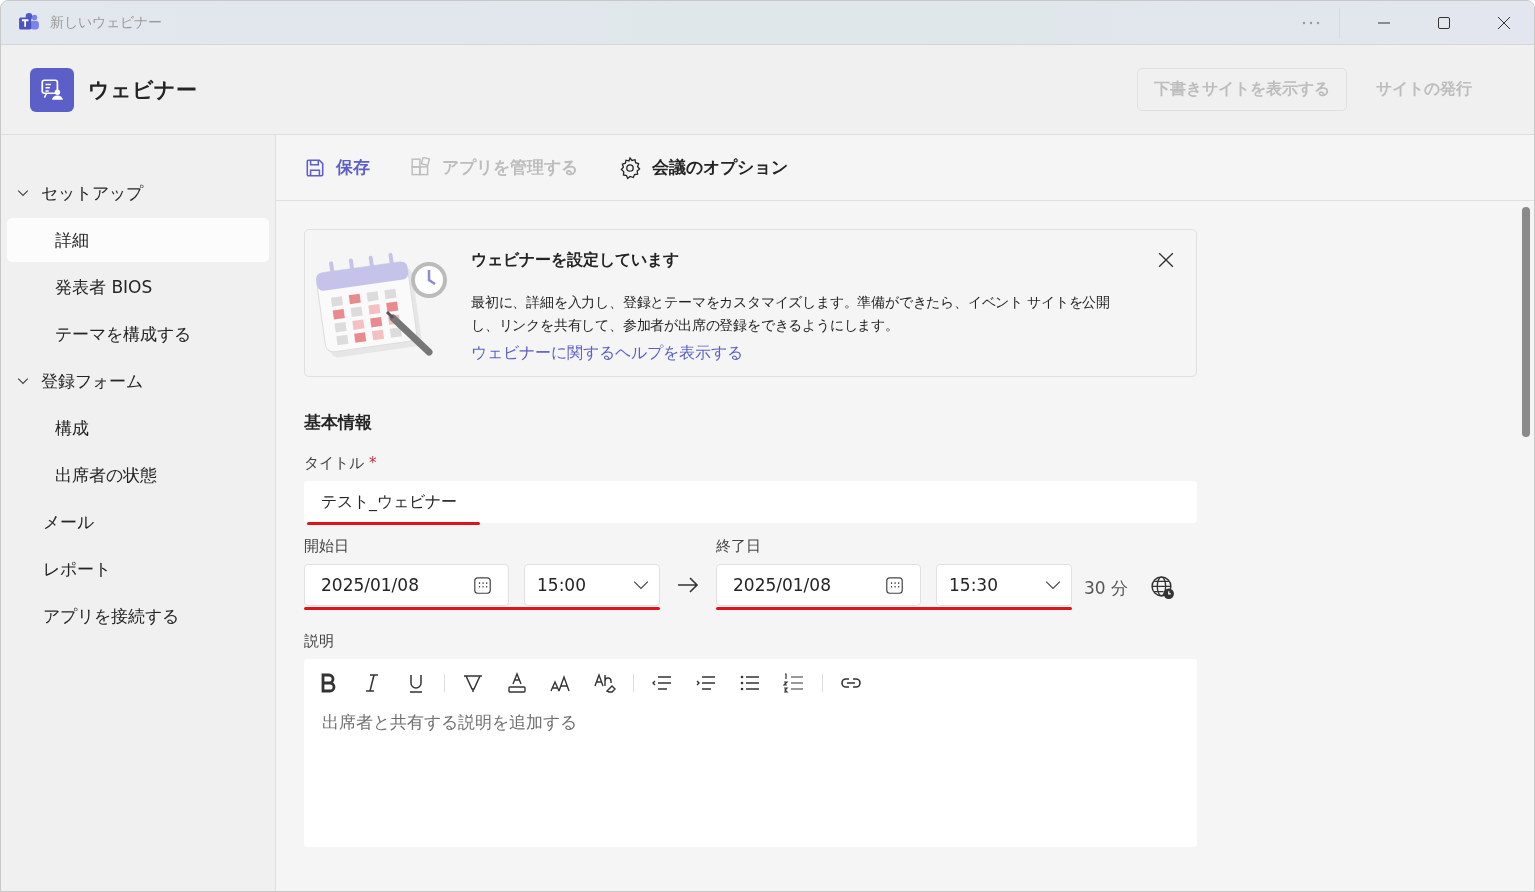  I want to click on sidebar-item: 構成, so click(138, 428).